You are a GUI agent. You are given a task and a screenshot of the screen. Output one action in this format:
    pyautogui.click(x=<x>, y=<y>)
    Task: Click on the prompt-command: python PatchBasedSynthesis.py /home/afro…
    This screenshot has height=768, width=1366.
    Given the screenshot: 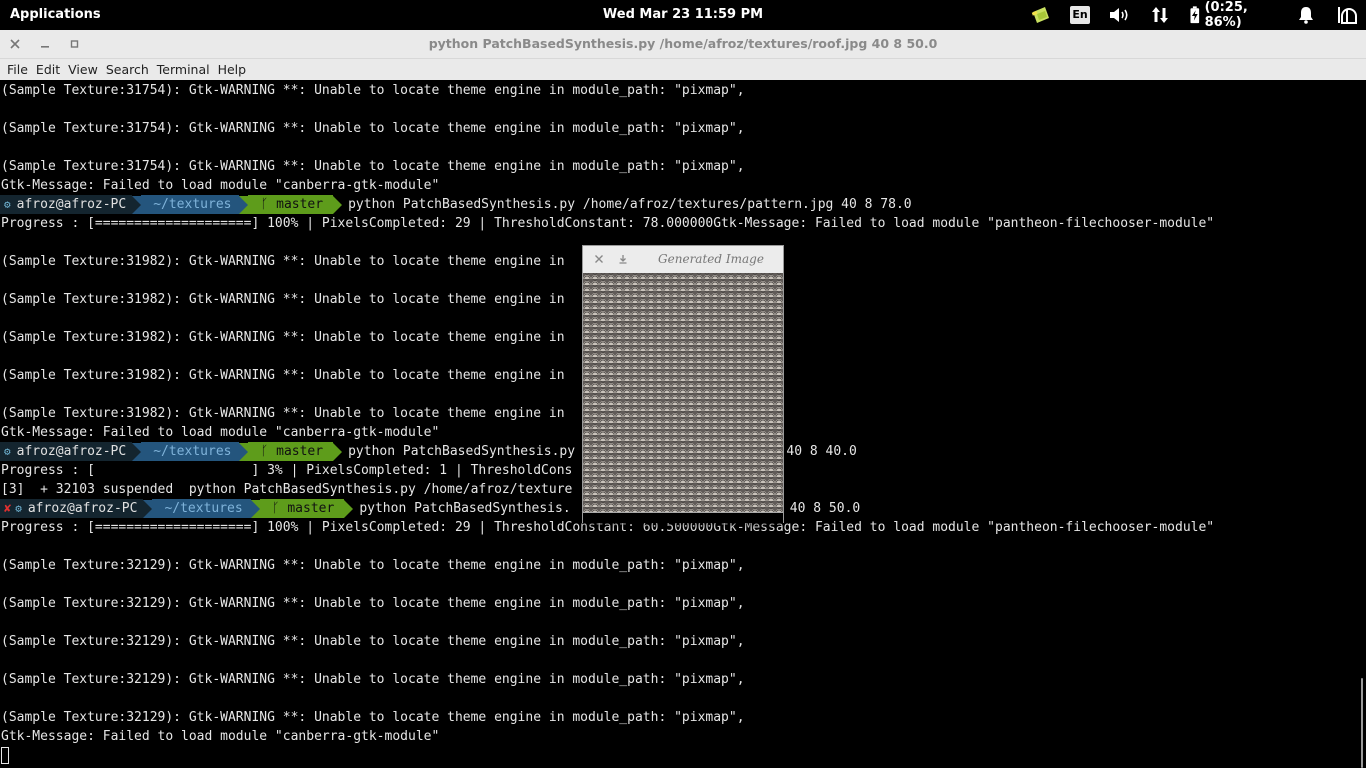 What is the action you would take?
    pyautogui.click(x=630, y=204)
    